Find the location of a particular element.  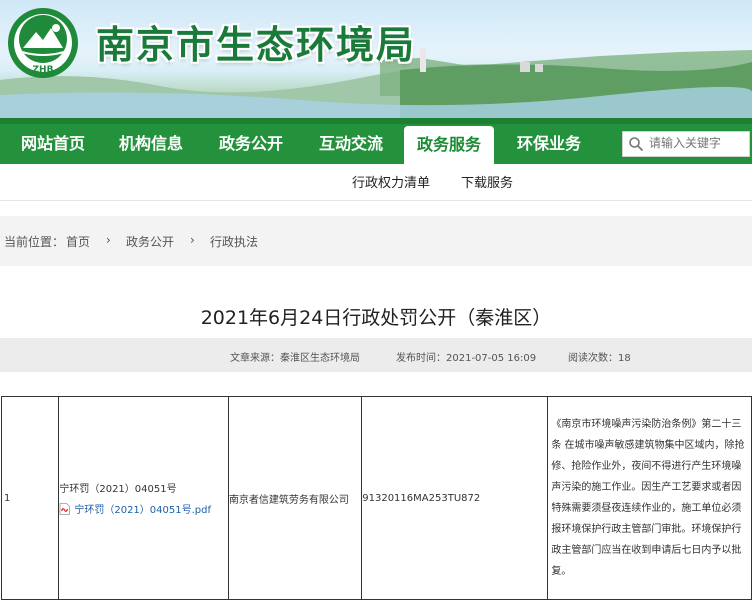

sub-nav: 行政权力清单 下载服务 is located at coordinates (376, 182).